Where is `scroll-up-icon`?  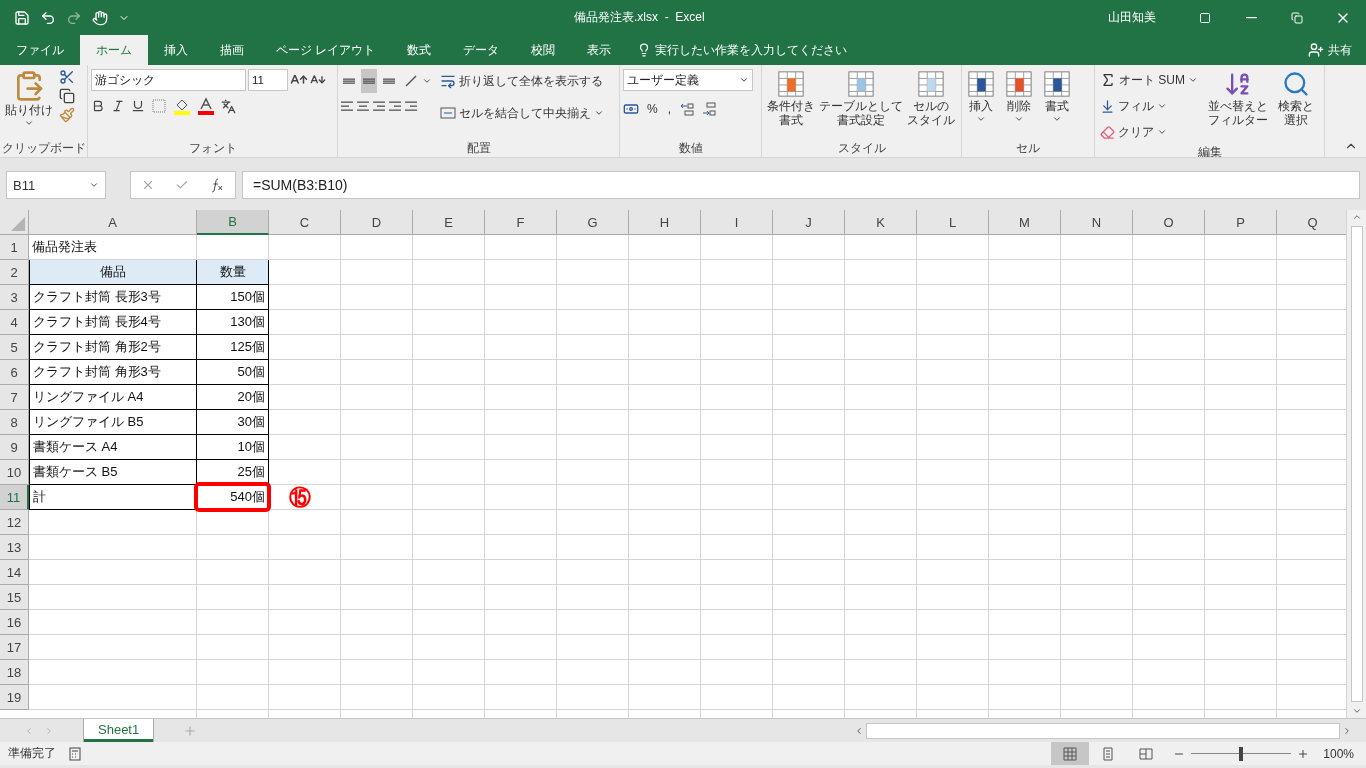
scroll-up-icon is located at coordinates (1356, 217).